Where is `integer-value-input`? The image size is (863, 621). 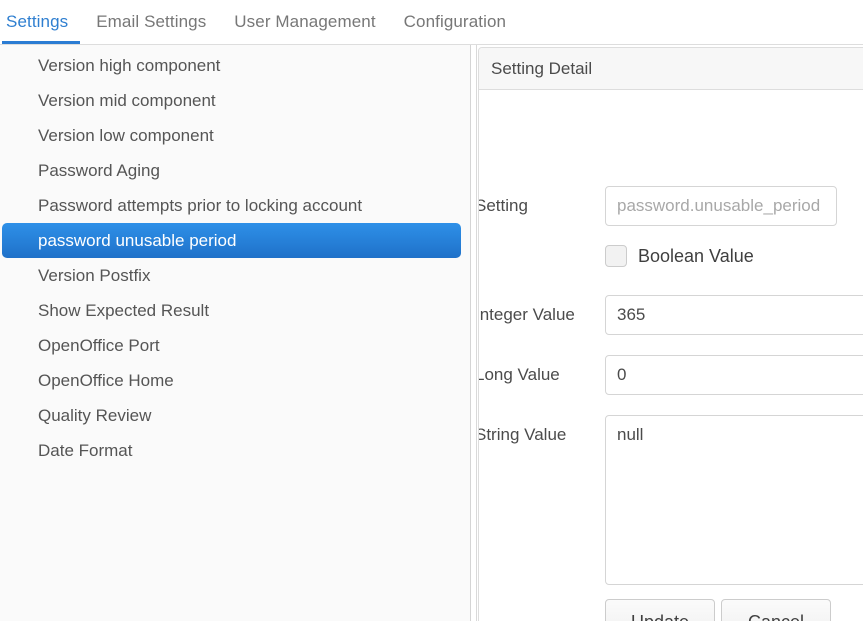 integer-value-input is located at coordinates (734, 315).